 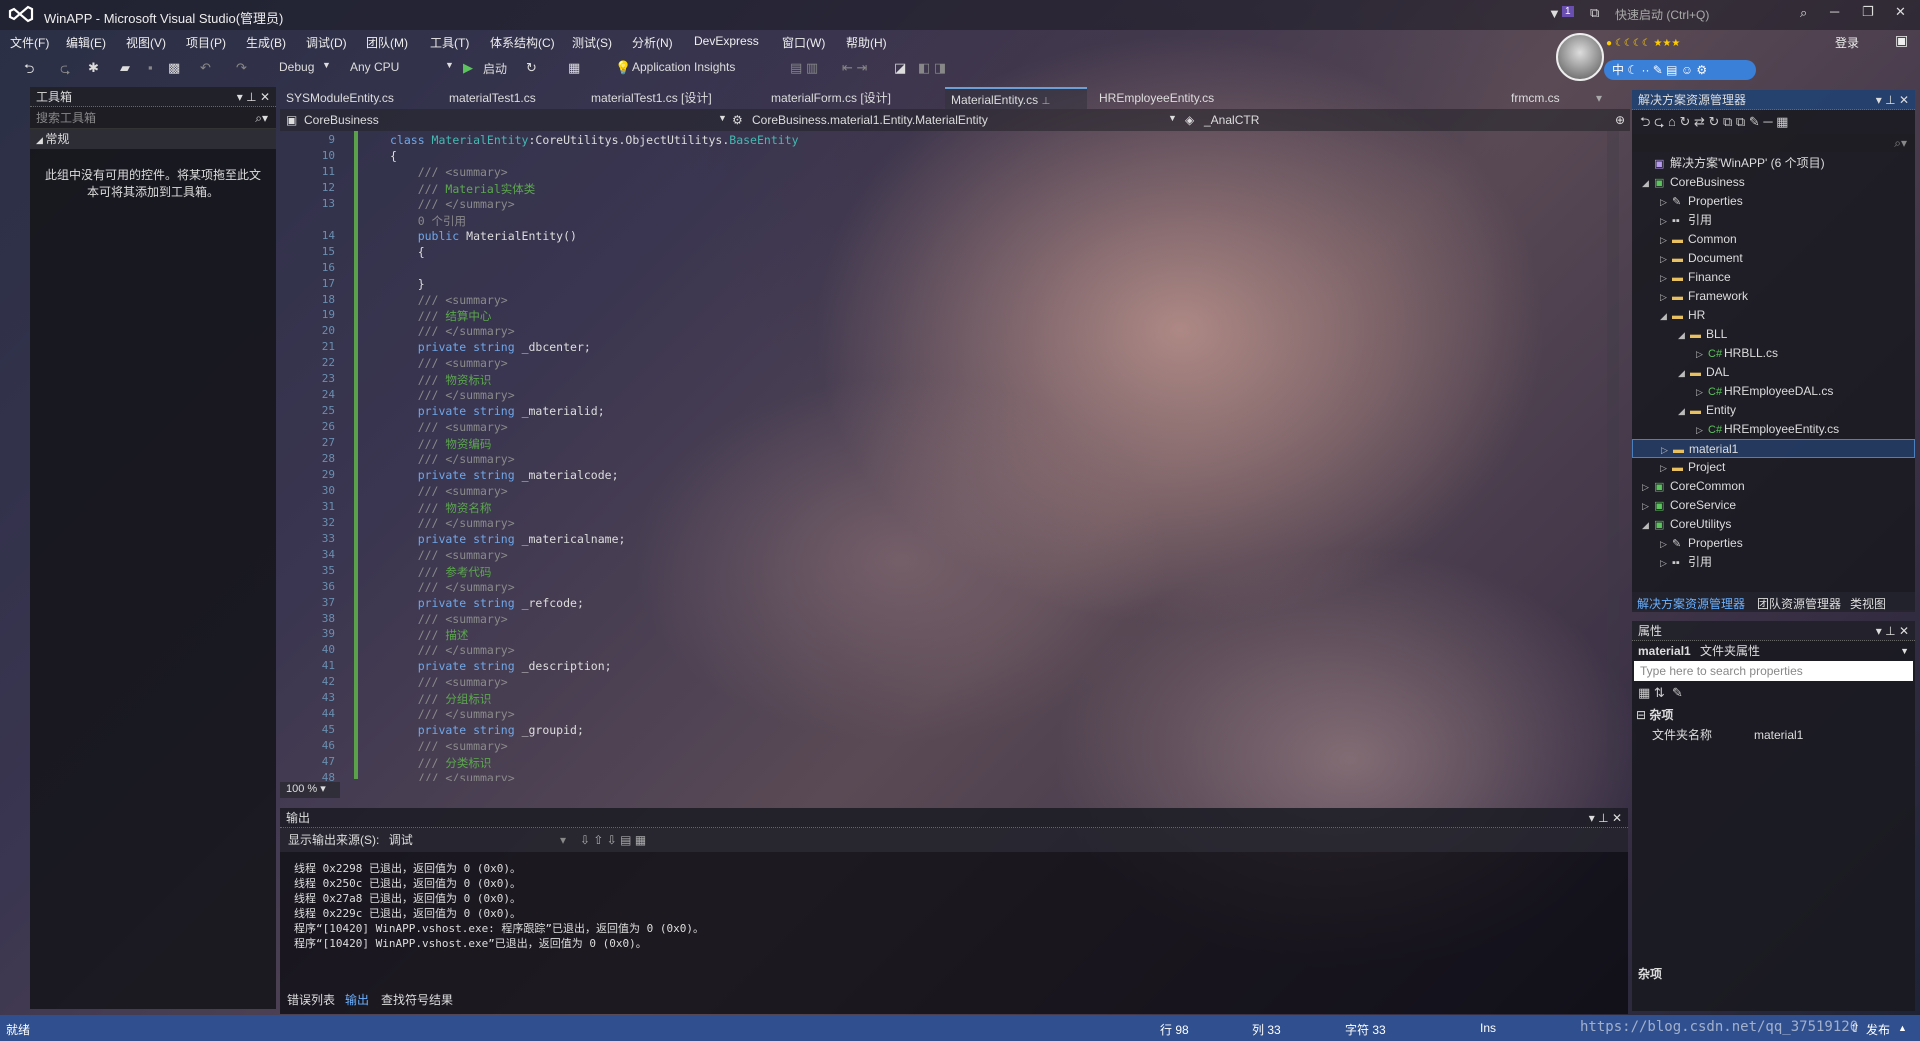 What do you see at coordinates (487, 730) in the screenshot?
I see `code-line: private string _groupid;` at bounding box center [487, 730].